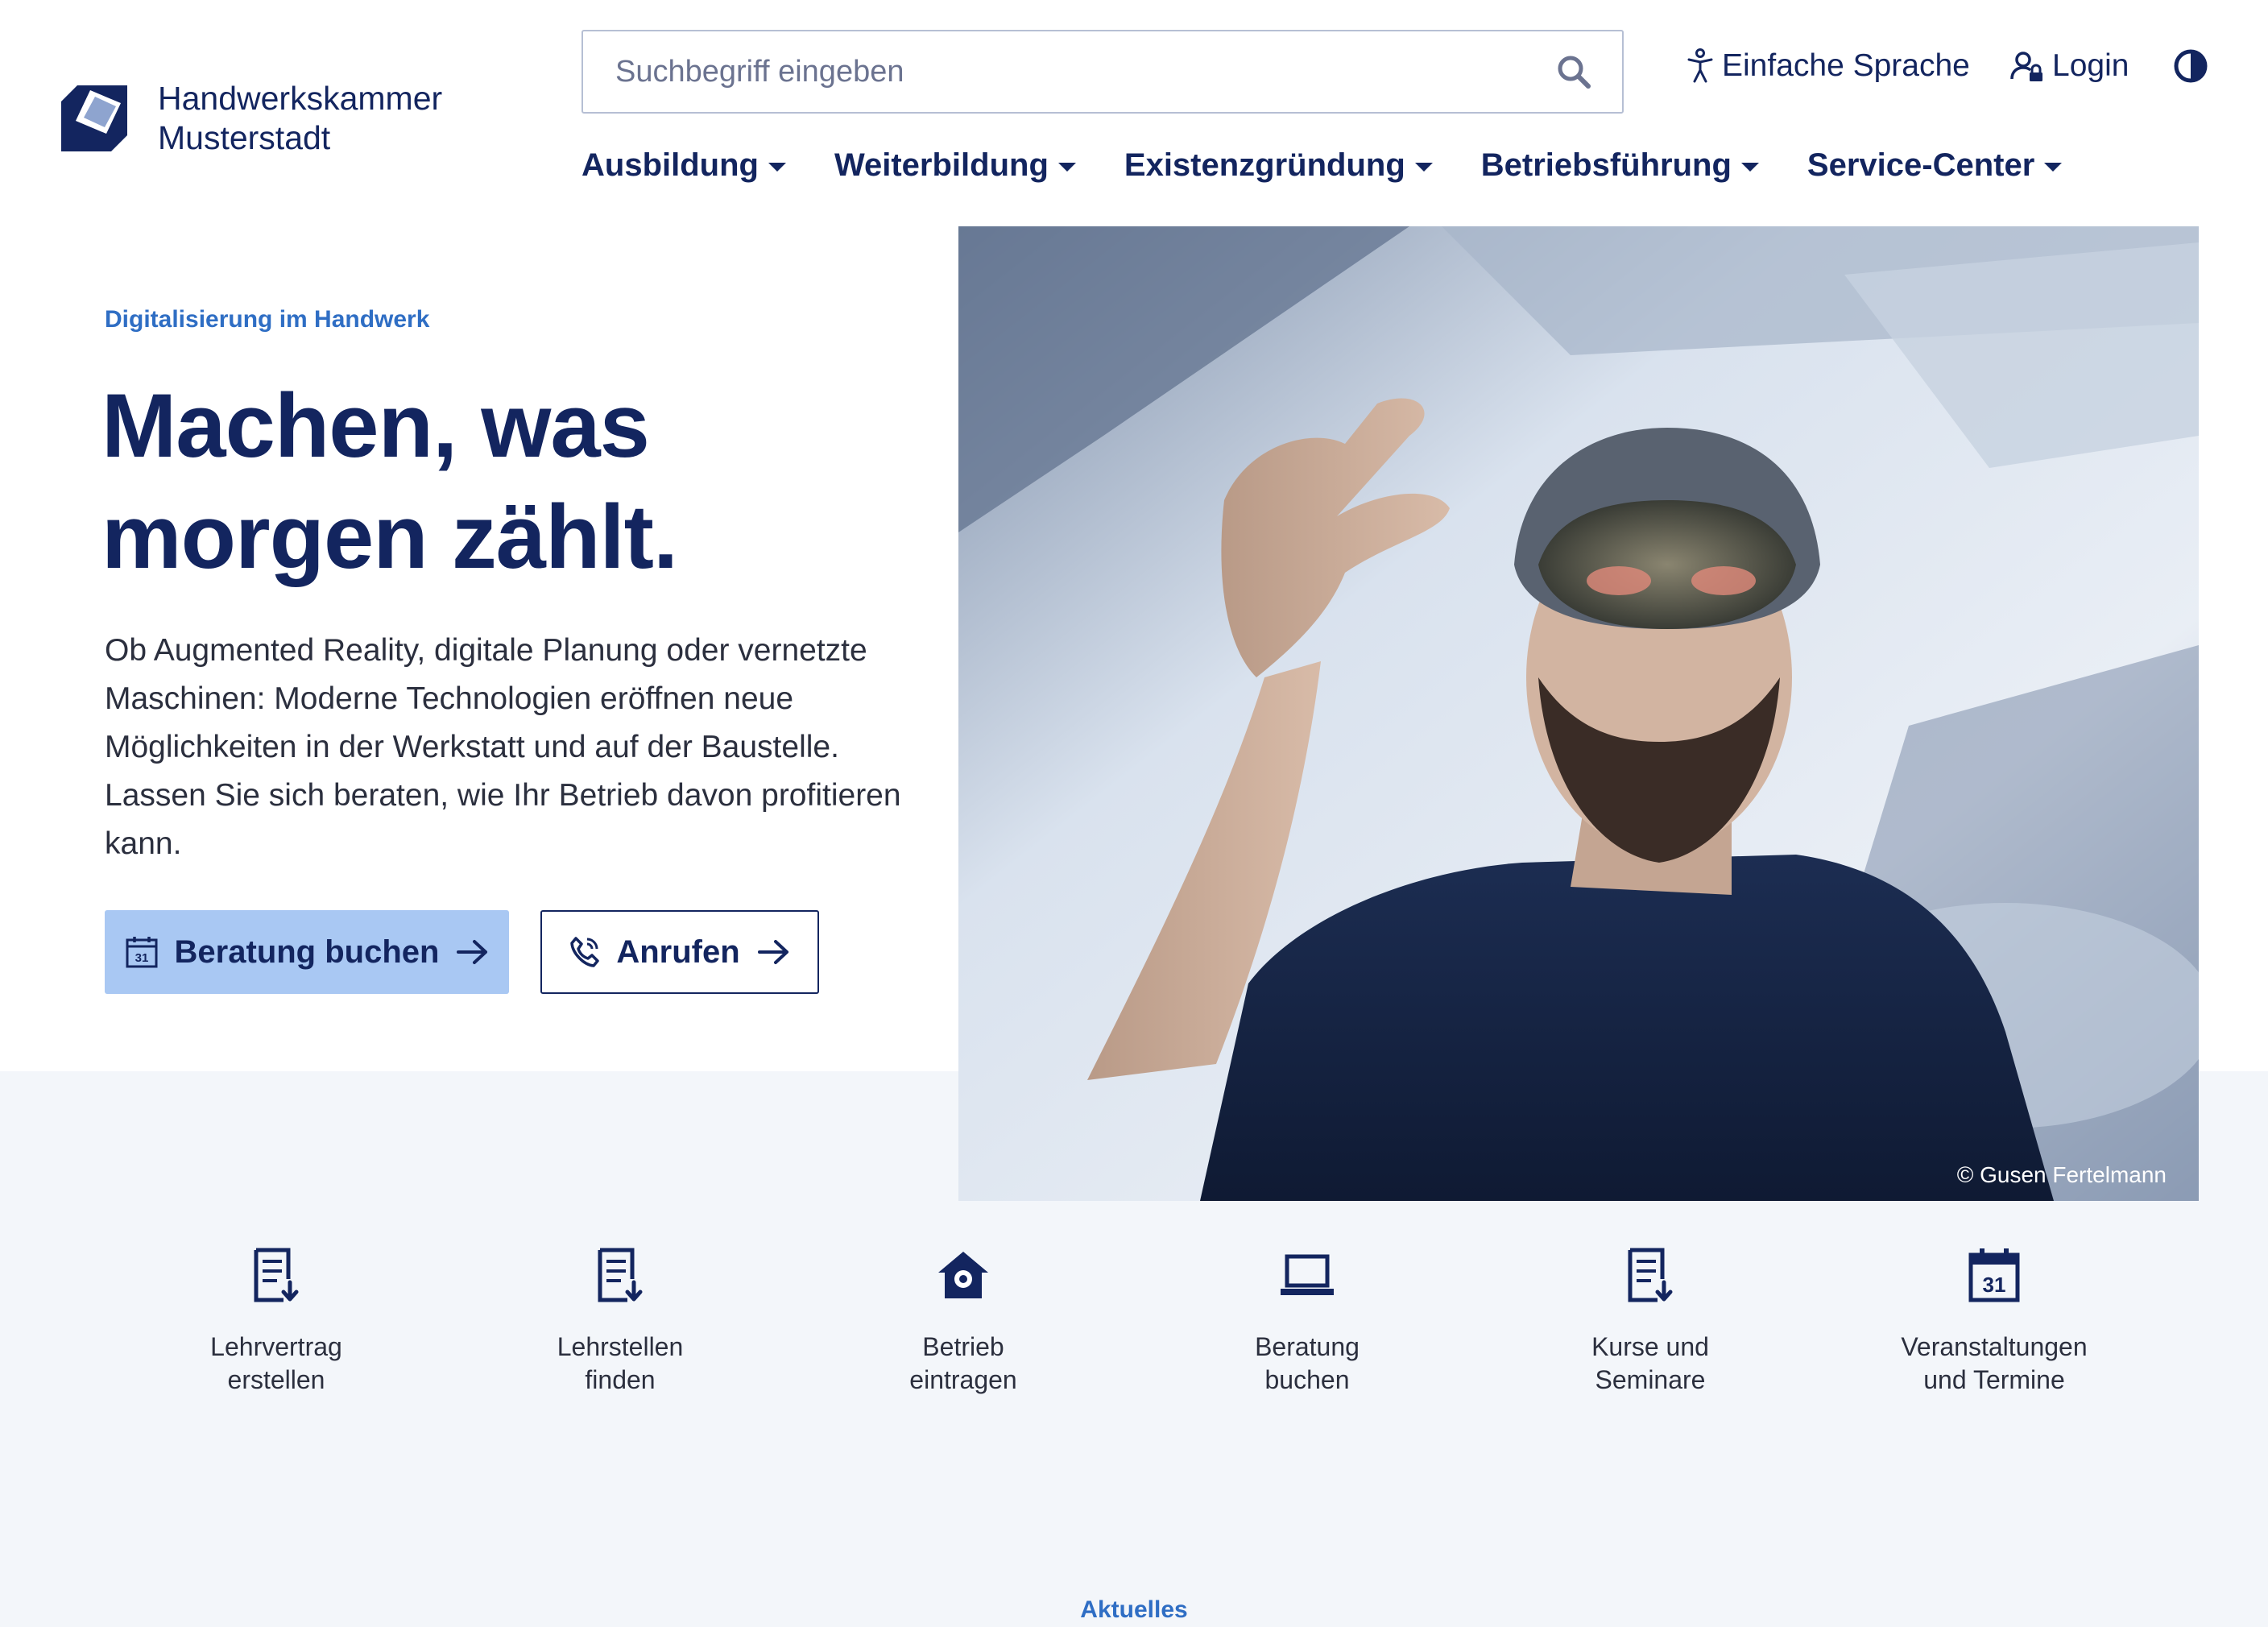  Describe the element at coordinates (941, 165) in the screenshot. I see `nav-label: Weiterbildung` at that location.